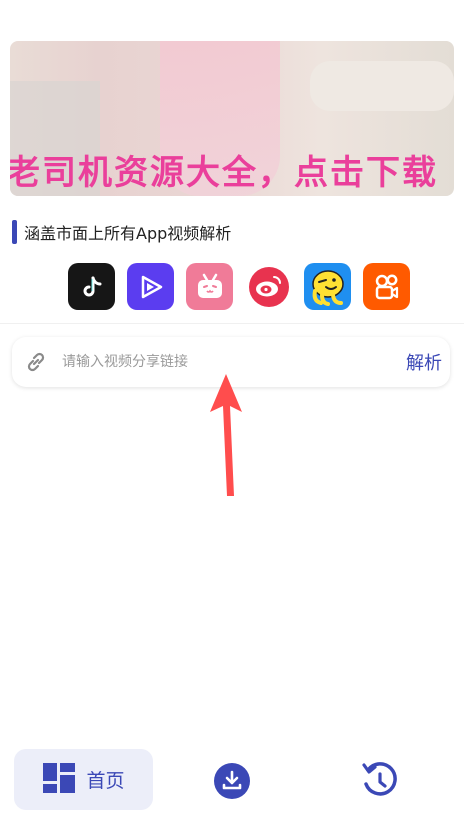 This screenshot has height=825, width=464. What do you see at coordinates (14, 232) in the screenshot?
I see `section-accent-bar` at bounding box center [14, 232].